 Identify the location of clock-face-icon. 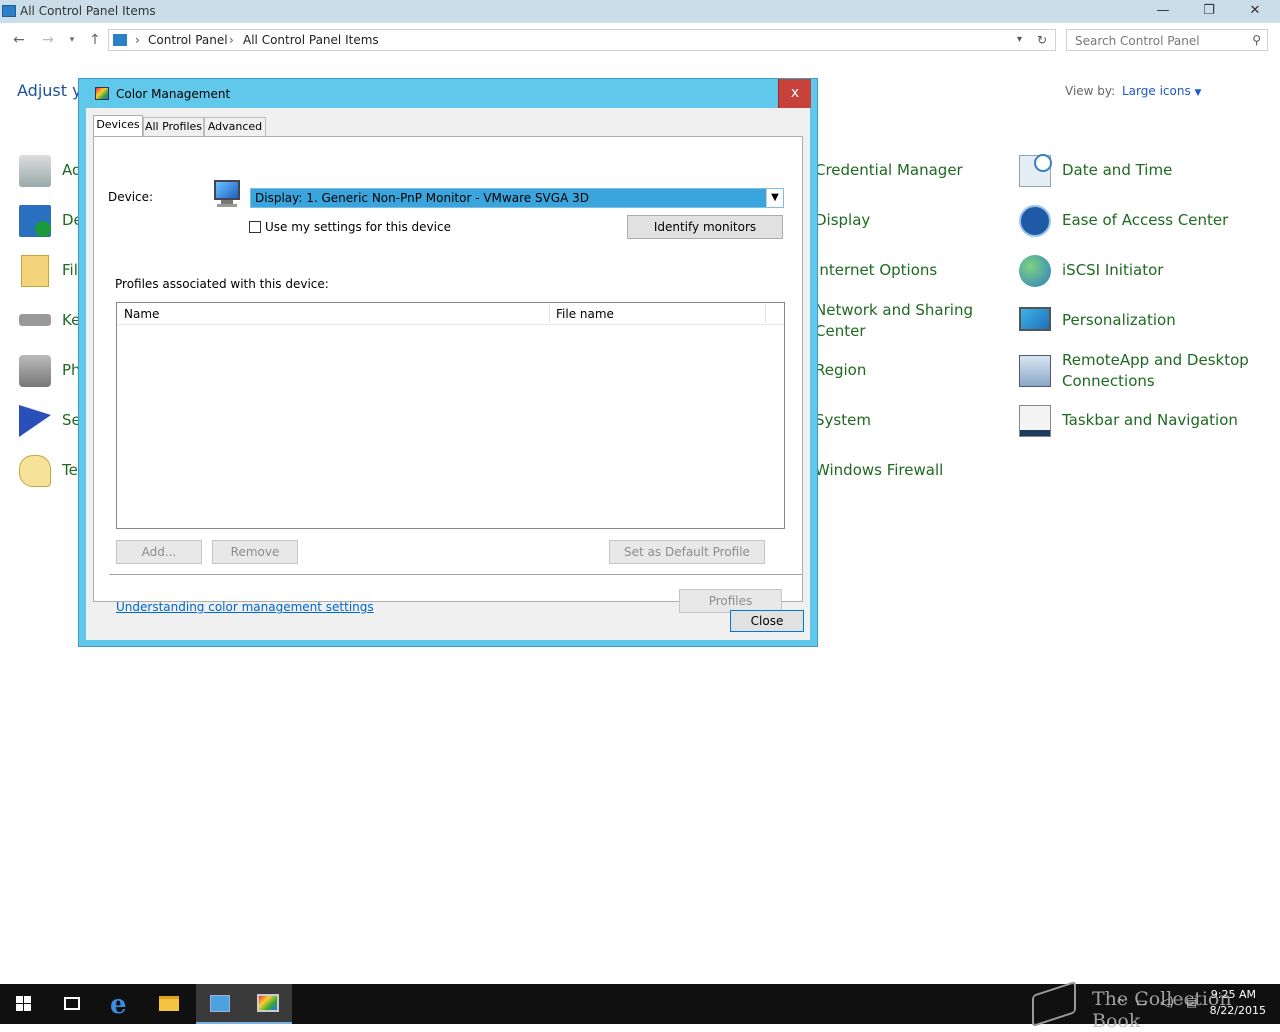
(1043, 163).